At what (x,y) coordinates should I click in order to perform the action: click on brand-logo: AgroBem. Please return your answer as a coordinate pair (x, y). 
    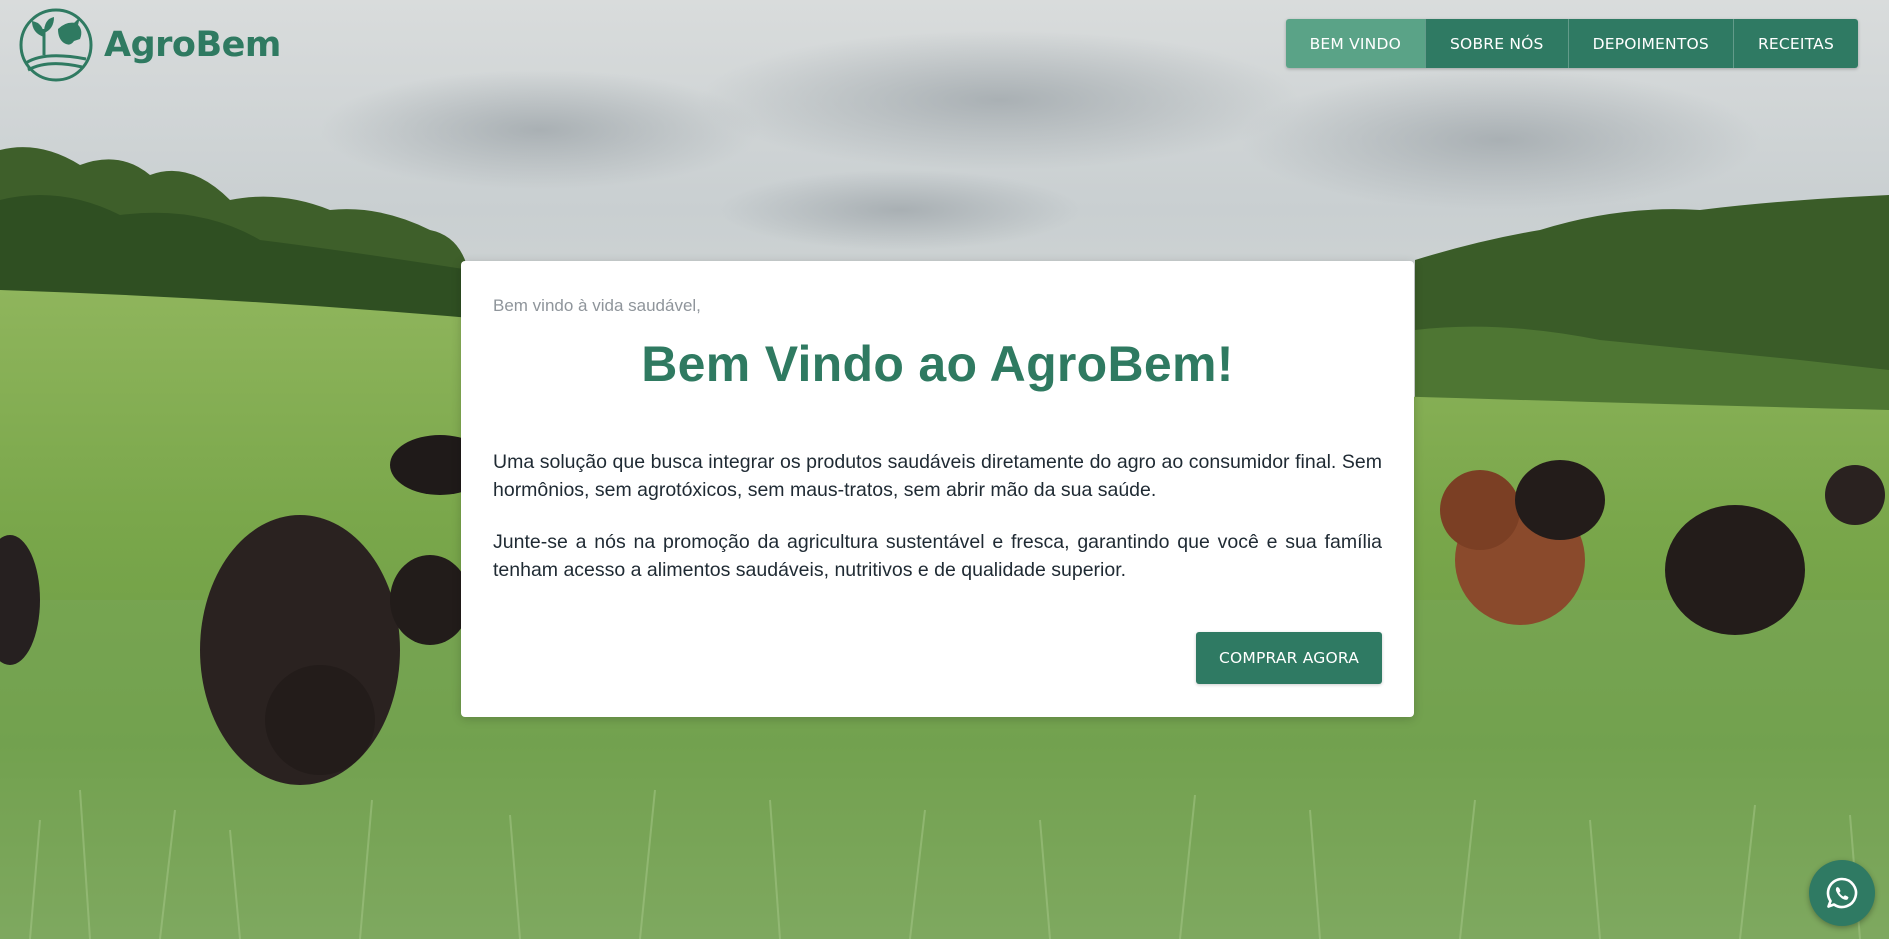
    Looking at the image, I should click on (149, 45).